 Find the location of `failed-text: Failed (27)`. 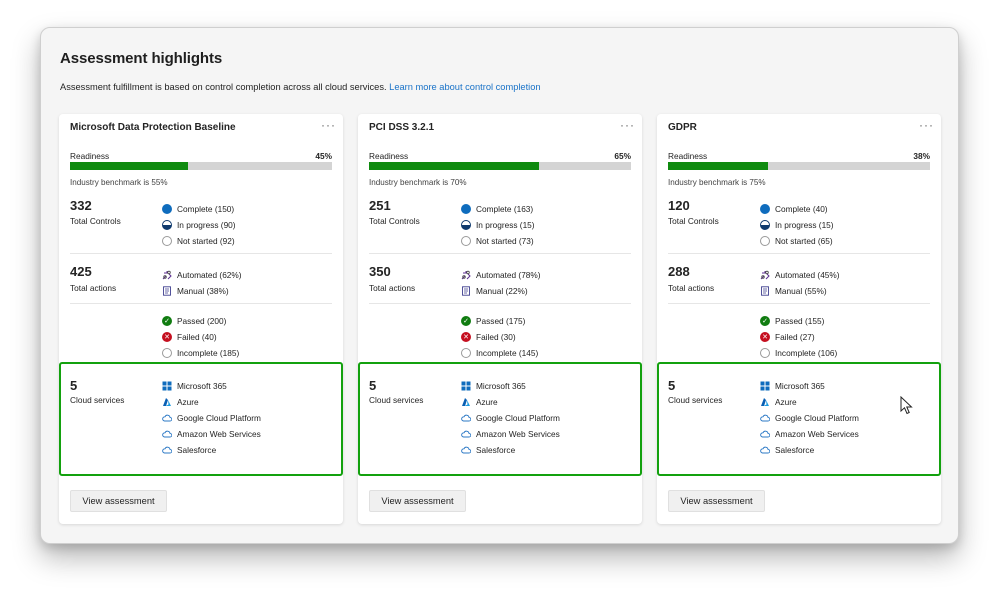

failed-text: Failed (27) is located at coordinates (795, 337).